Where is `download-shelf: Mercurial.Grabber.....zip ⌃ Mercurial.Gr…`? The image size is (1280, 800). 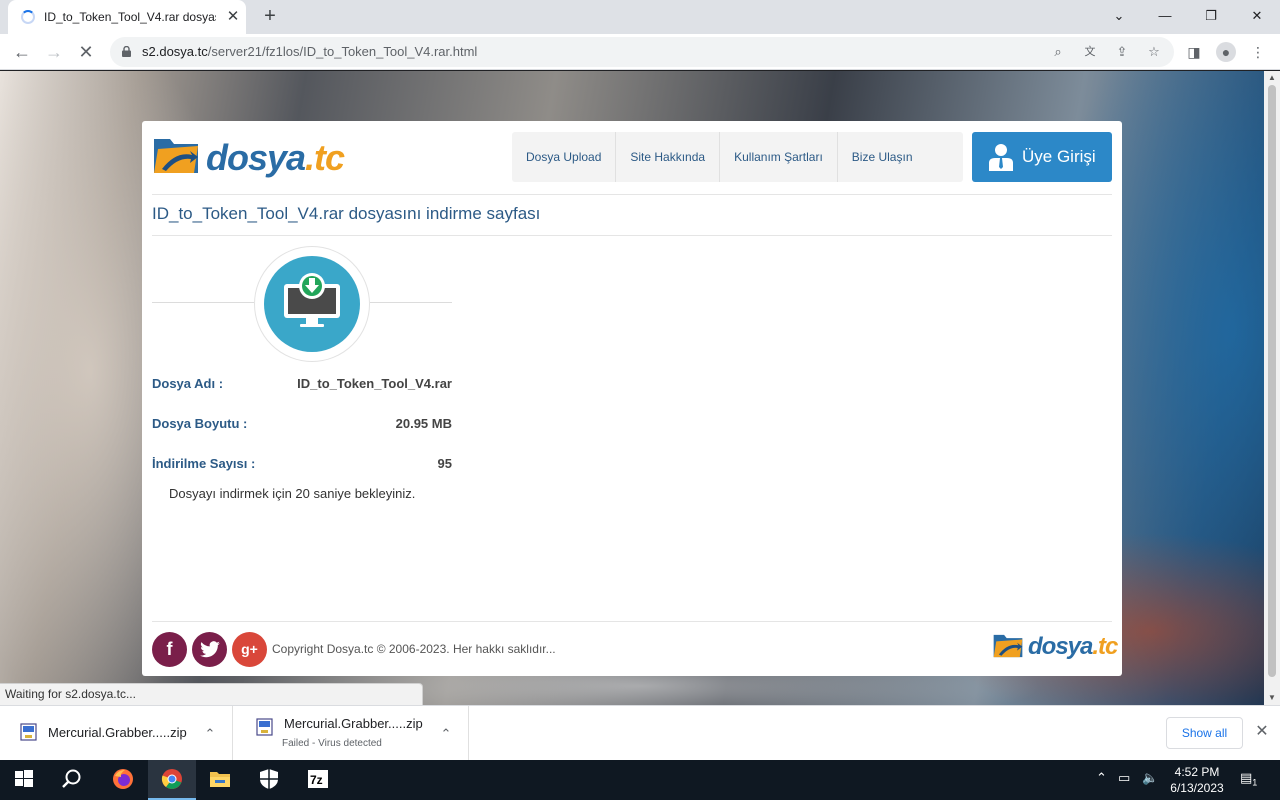
download-shelf: Mercurial.Grabber.....zip ⌃ Mercurial.Gr… is located at coordinates (640, 733).